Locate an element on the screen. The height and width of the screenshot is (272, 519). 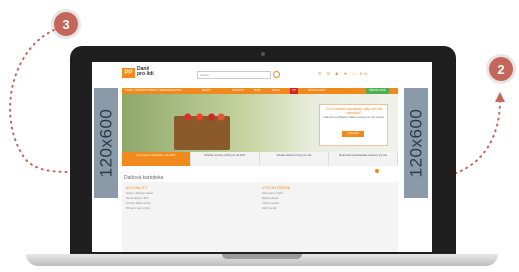
hero-tab-3: Aktuální daňové změny pro vás is located at coordinates (294, 159).